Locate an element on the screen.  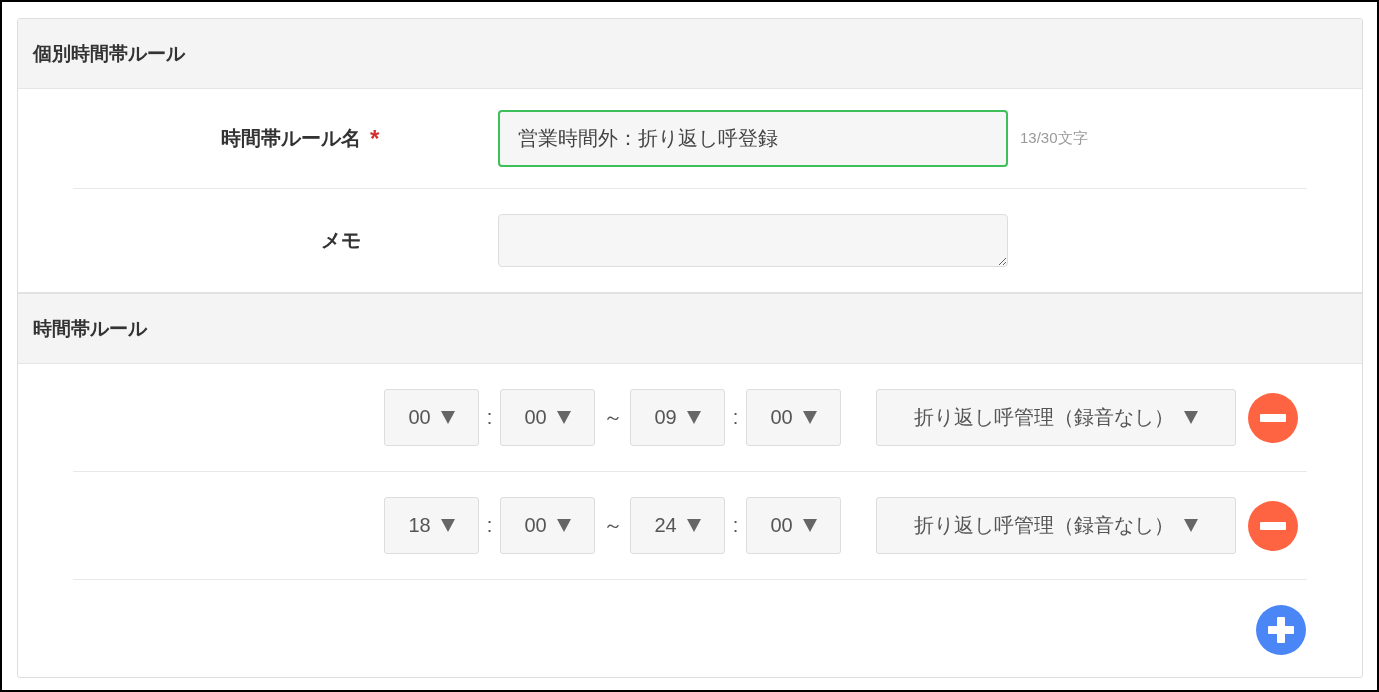
memo-field is located at coordinates (753, 240).